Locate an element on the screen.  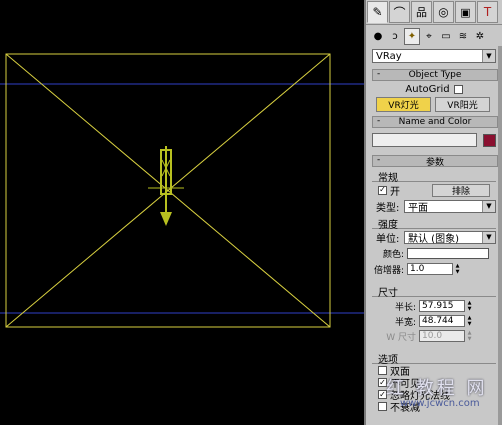
name-and-color-rollout-header: - Name and Color is located at coordinates (435, 122).